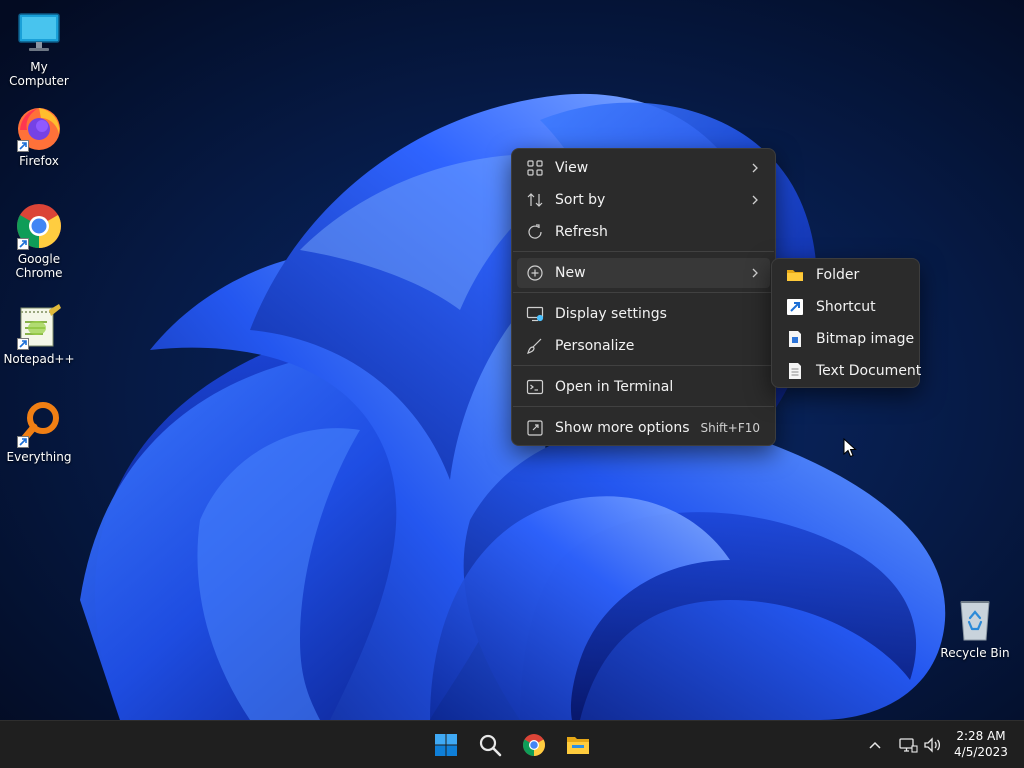 The width and height of the screenshot is (1024, 768). What do you see at coordinates (535, 346) in the screenshot?
I see `personalize-brush-icon` at bounding box center [535, 346].